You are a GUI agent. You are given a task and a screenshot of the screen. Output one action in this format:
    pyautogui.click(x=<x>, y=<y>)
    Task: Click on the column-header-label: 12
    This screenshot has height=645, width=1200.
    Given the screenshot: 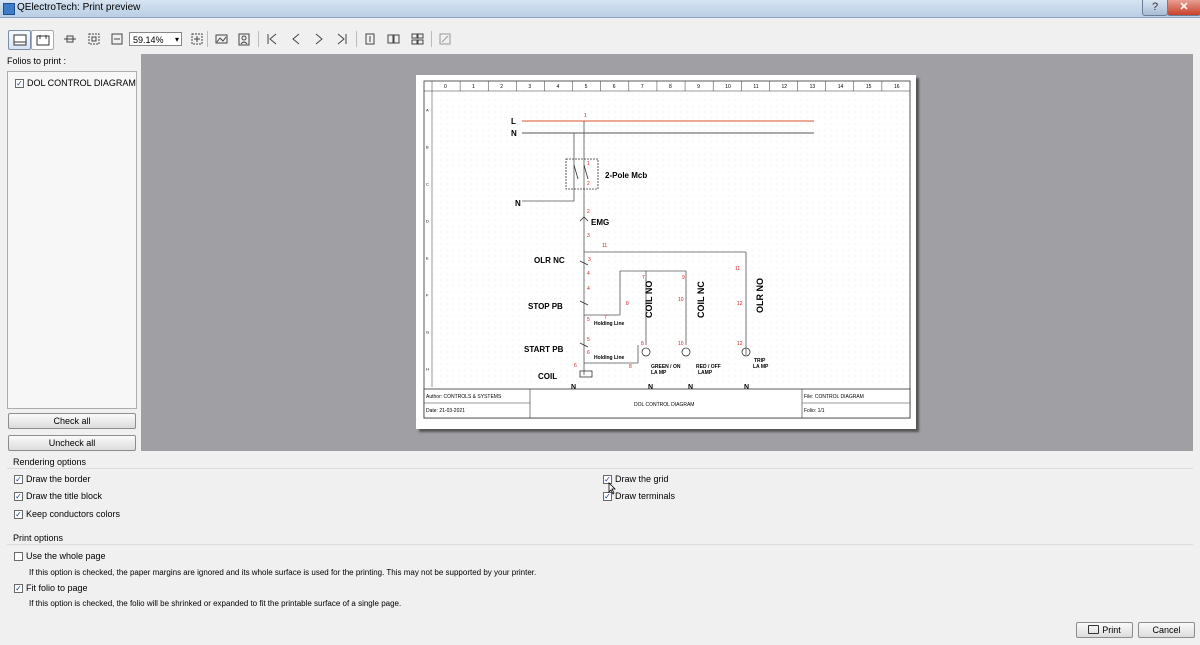 What is the action you would take?
    pyautogui.click(x=784, y=87)
    